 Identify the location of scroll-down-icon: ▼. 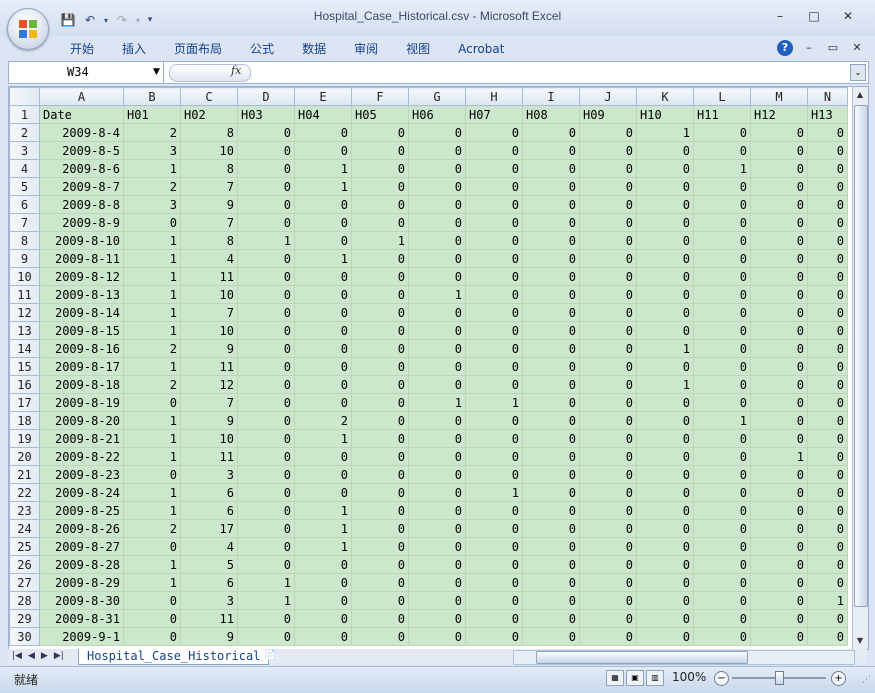
(860, 641).